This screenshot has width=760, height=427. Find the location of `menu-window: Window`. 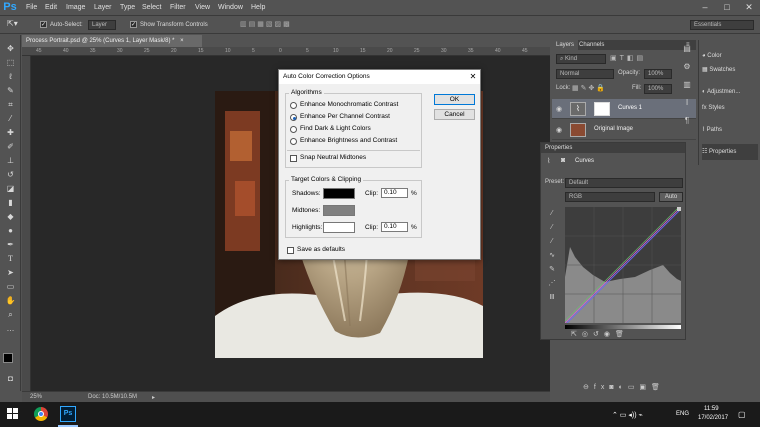

menu-window: Window is located at coordinates (230, 7).